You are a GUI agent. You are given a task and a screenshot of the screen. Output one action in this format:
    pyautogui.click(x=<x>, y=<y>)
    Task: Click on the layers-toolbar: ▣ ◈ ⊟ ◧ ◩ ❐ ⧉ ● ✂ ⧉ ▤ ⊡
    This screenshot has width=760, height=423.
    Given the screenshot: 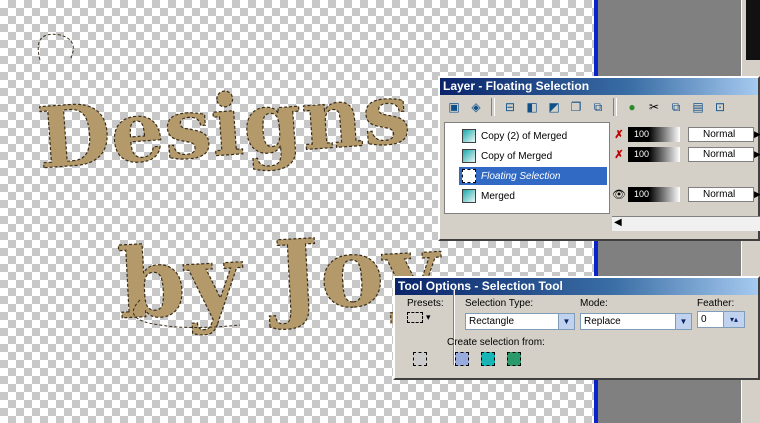 What is the action you would take?
    pyautogui.click(x=587, y=108)
    